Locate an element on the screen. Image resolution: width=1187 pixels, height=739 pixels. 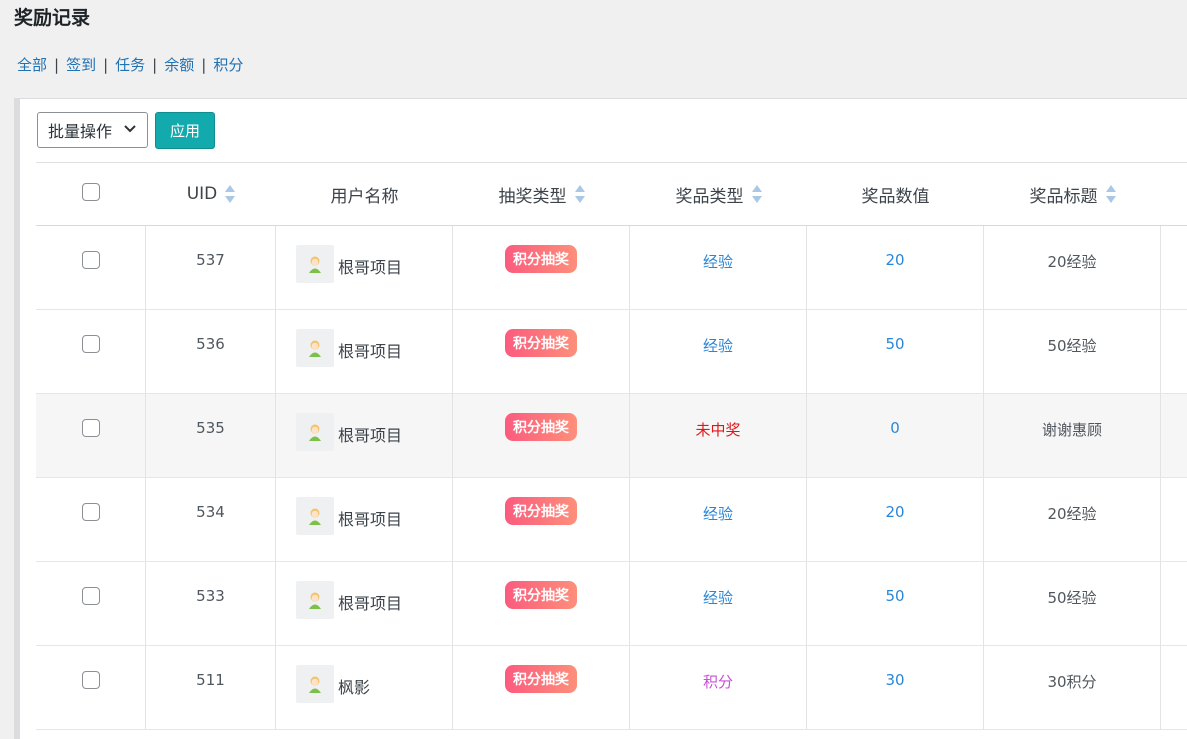
table-header: UID 用户名称 抽奖类型 奖品类型 奖品数值 奖品标题 is located at coordinates (611, 194).